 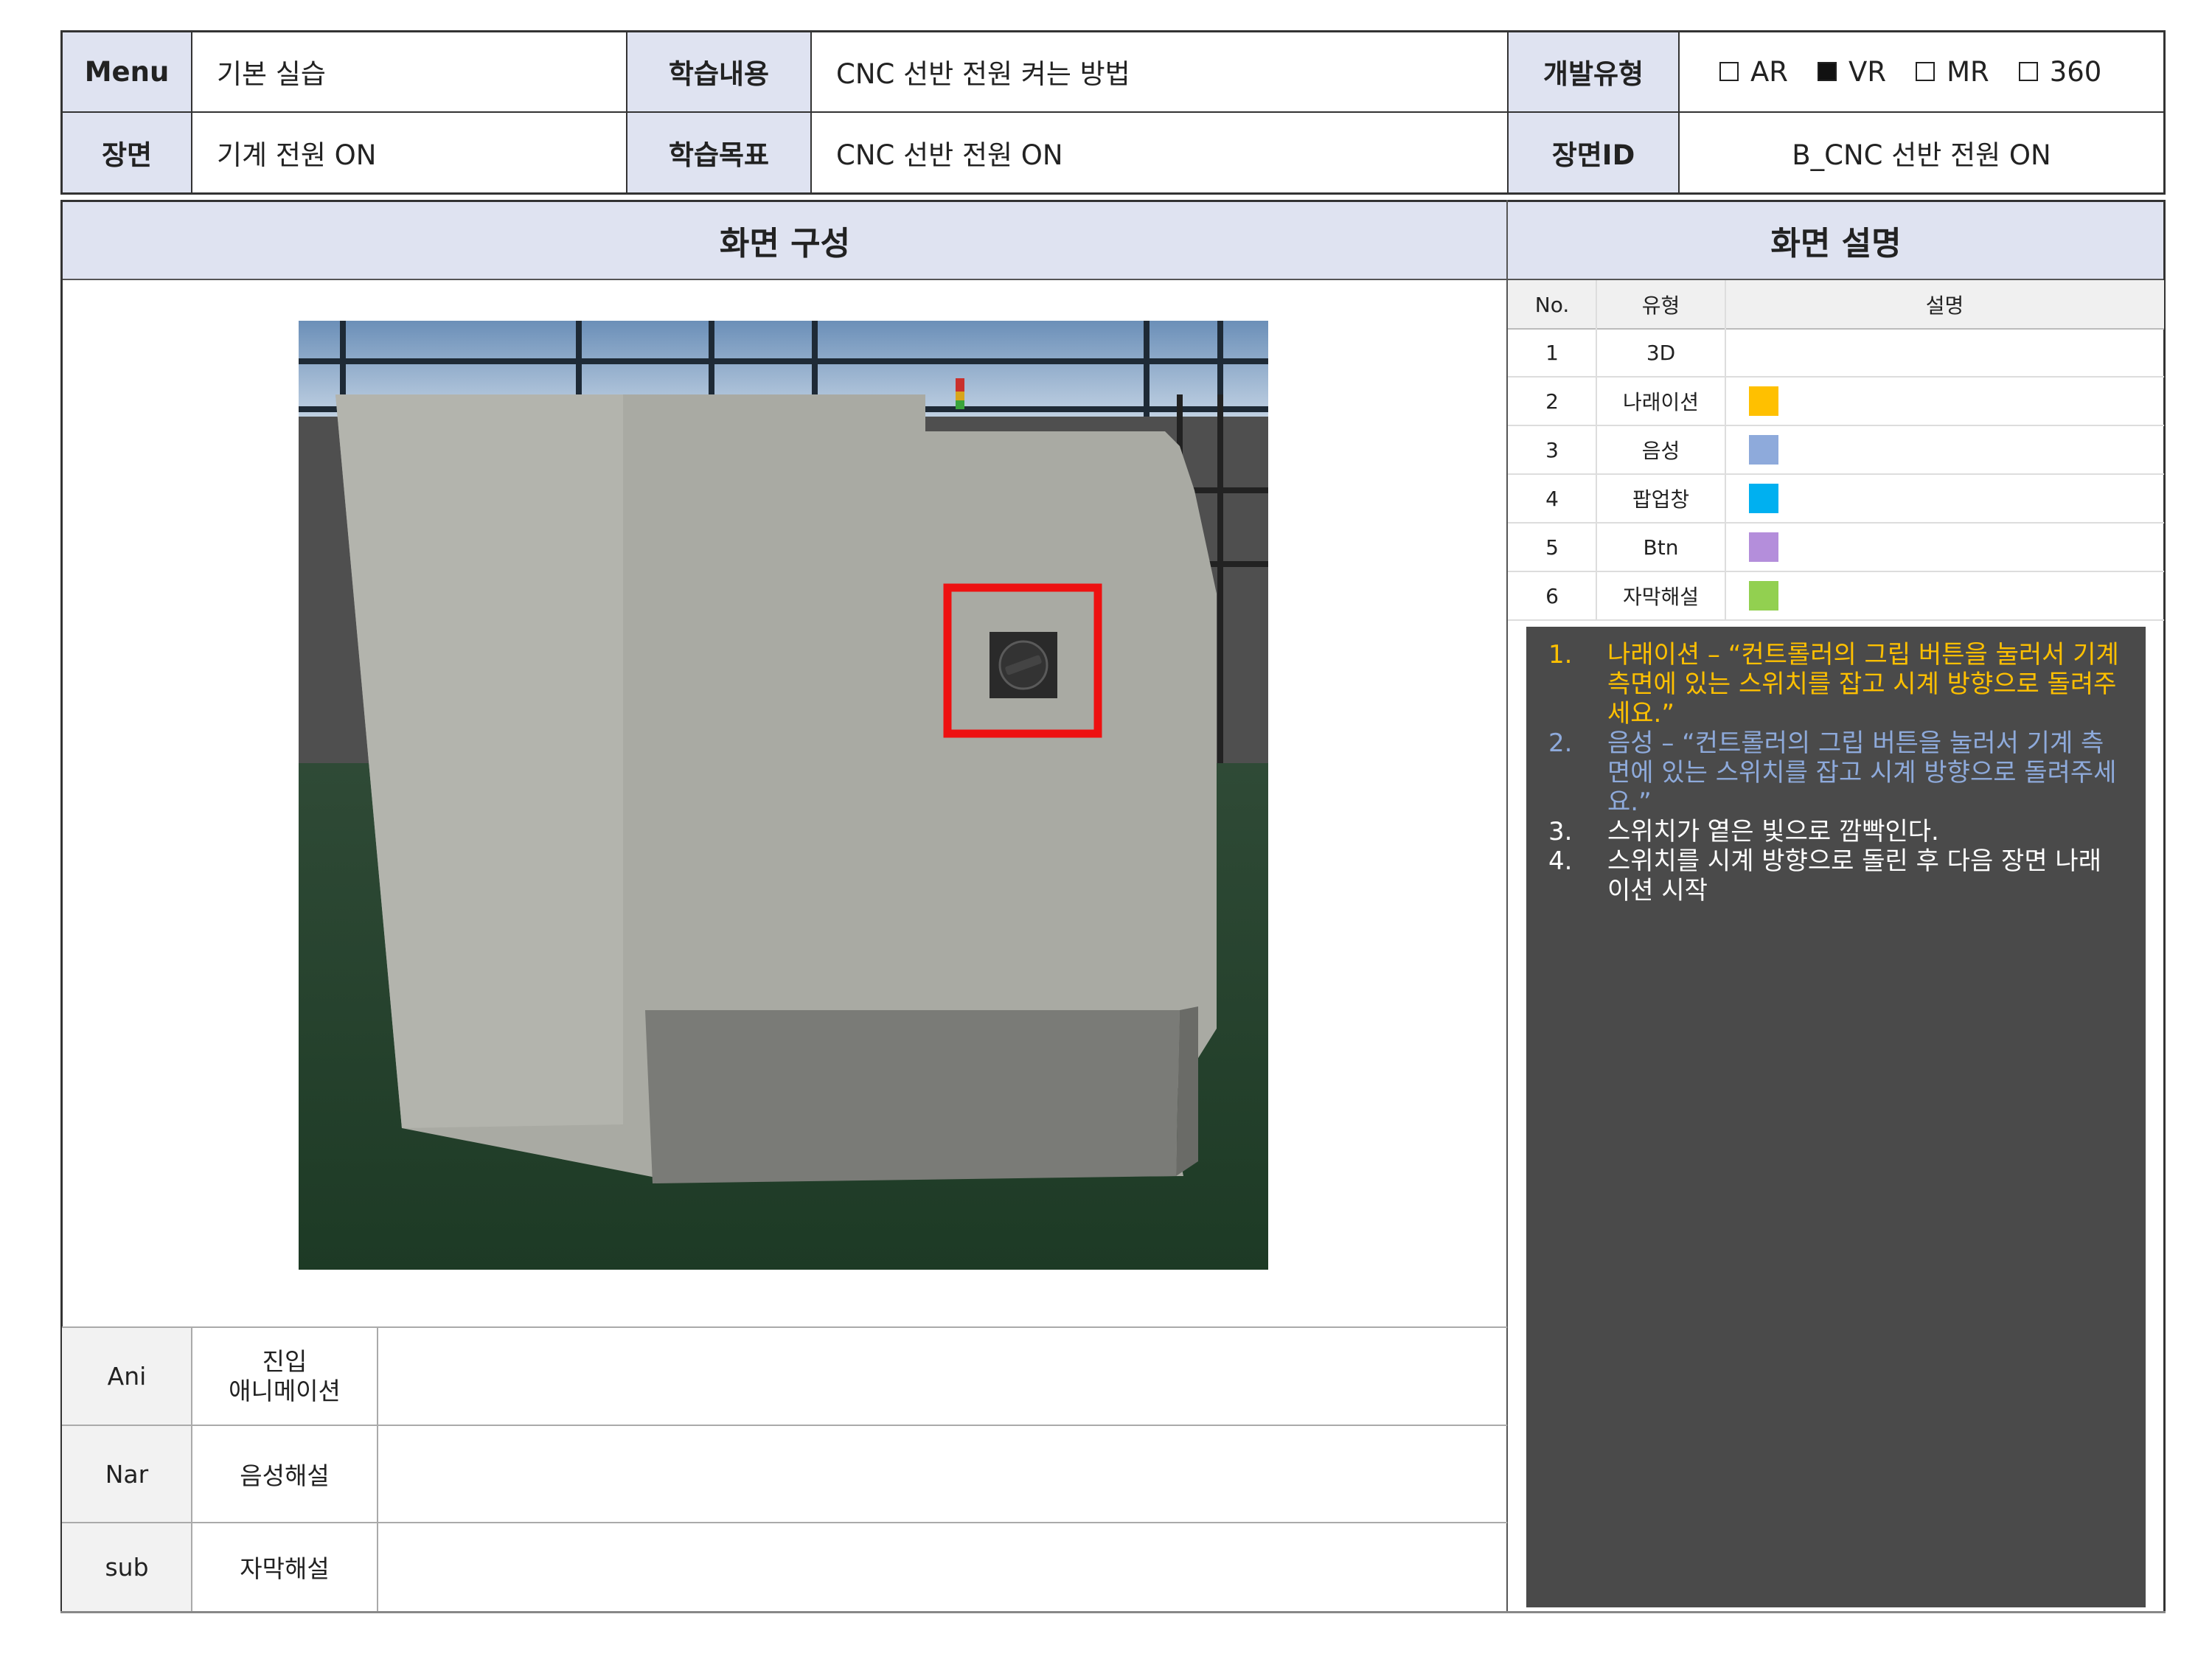 What do you see at coordinates (1552, 353) in the screenshot?
I see `legend-no-1: 1` at bounding box center [1552, 353].